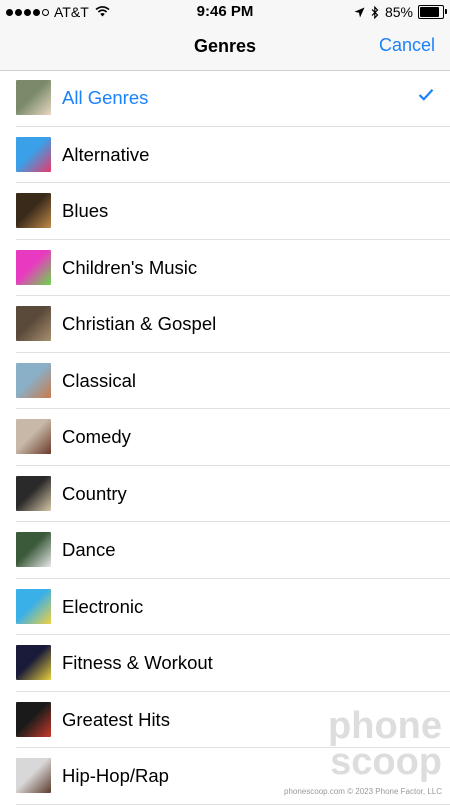 The width and height of the screenshot is (450, 805). Describe the element at coordinates (106, 154) in the screenshot. I see `genre-label: Alternative` at that location.